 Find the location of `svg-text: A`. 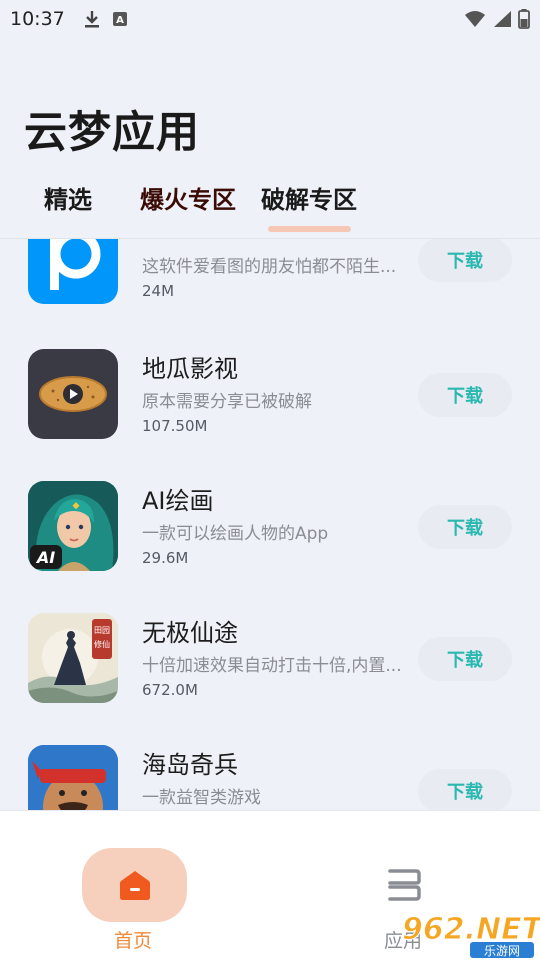

svg-text: A is located at coordinates (120, 20).